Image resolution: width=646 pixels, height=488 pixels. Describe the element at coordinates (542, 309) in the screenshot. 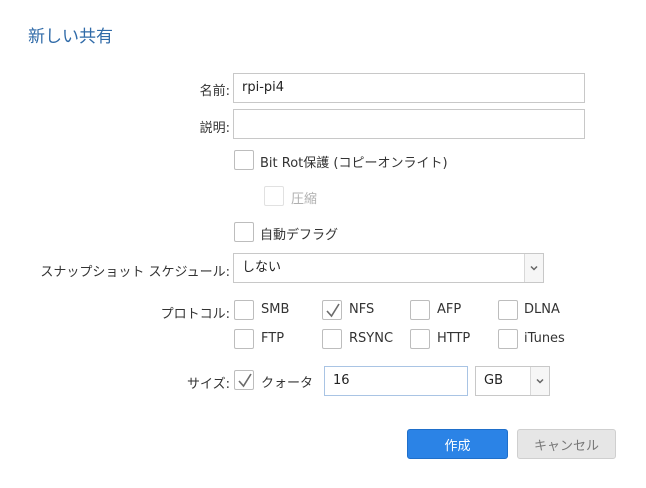

I see `dlna-label: DLNA` at that location.